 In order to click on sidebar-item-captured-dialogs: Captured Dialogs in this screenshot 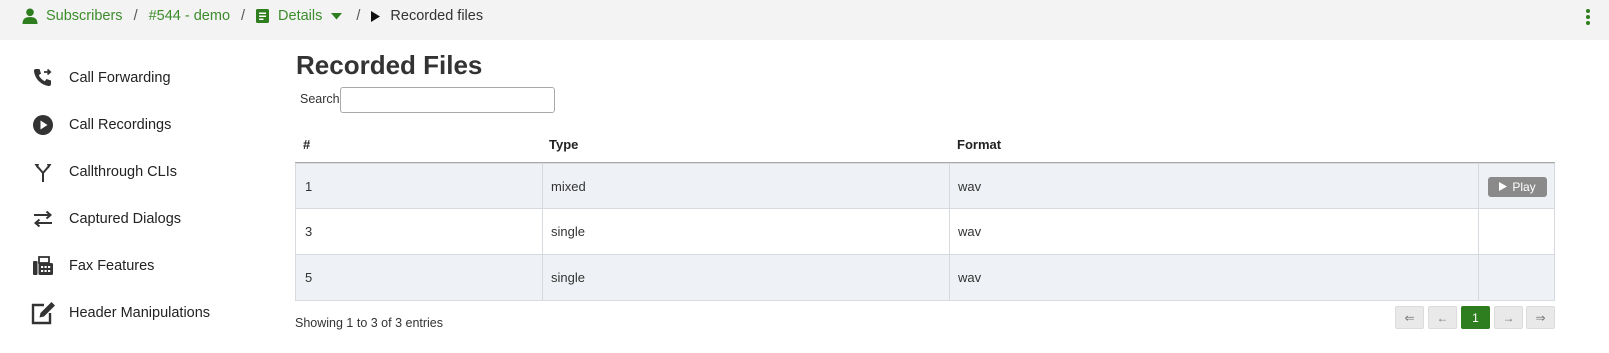, I will do `click(140, 219)`.